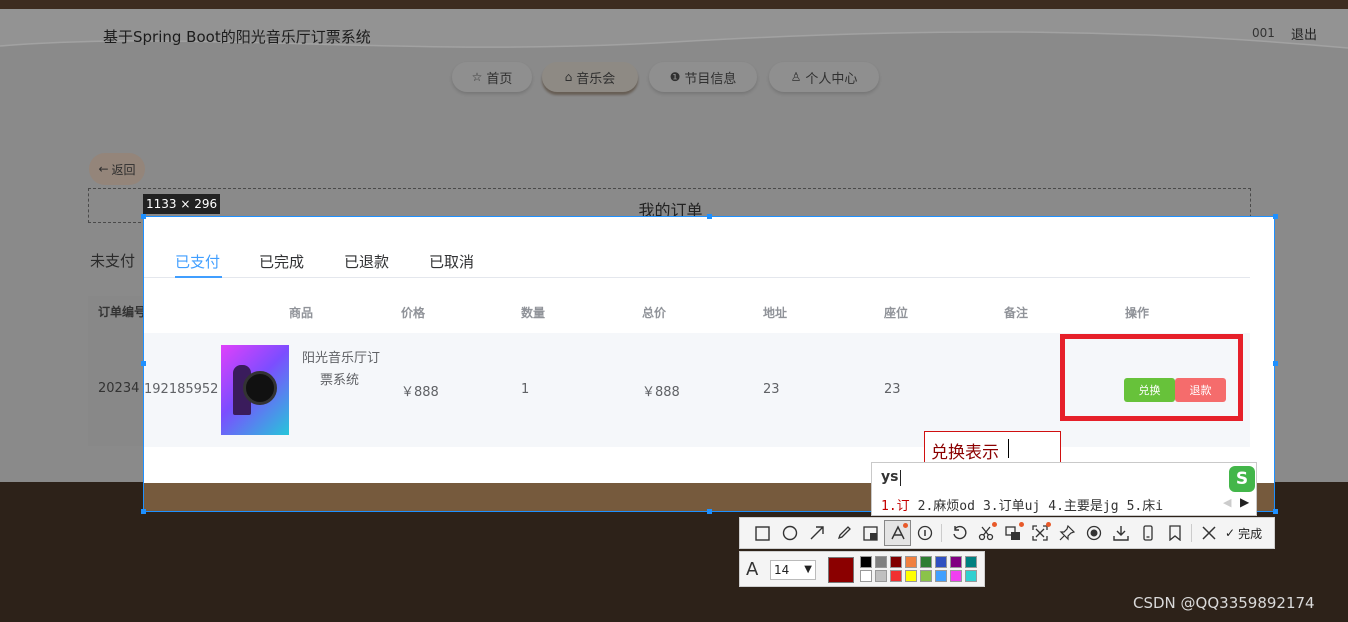 This screenshot has width=1348, height=622. Describe the element at coordinates (1191, 533) in the screenshot. I see `toolbar-divider` at that location.